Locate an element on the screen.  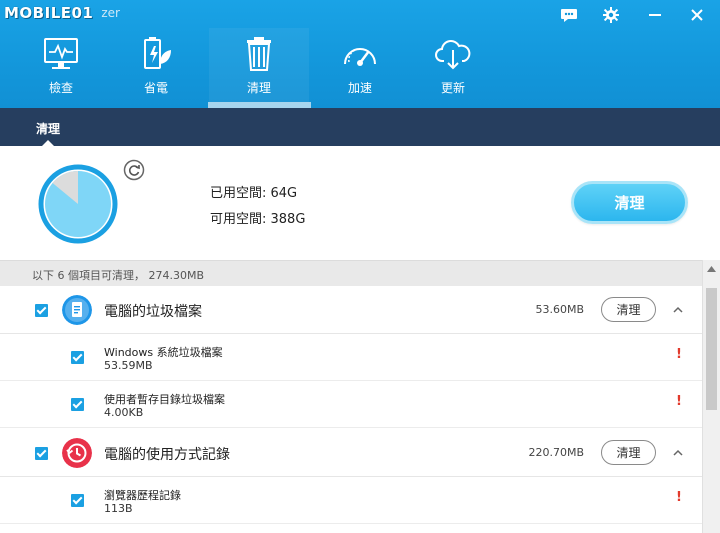
group-size: 220.70MB is located at coordinates (556, 452).